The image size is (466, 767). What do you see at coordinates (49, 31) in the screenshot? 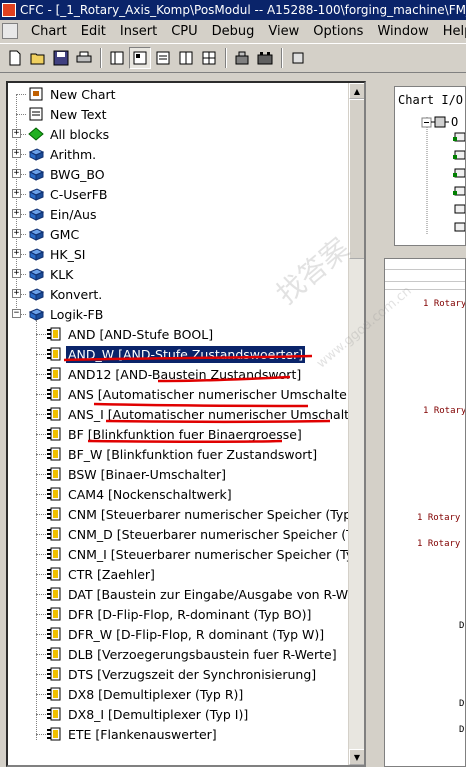
I see `menu-chart: Chart` at bounding box center [49, 31].